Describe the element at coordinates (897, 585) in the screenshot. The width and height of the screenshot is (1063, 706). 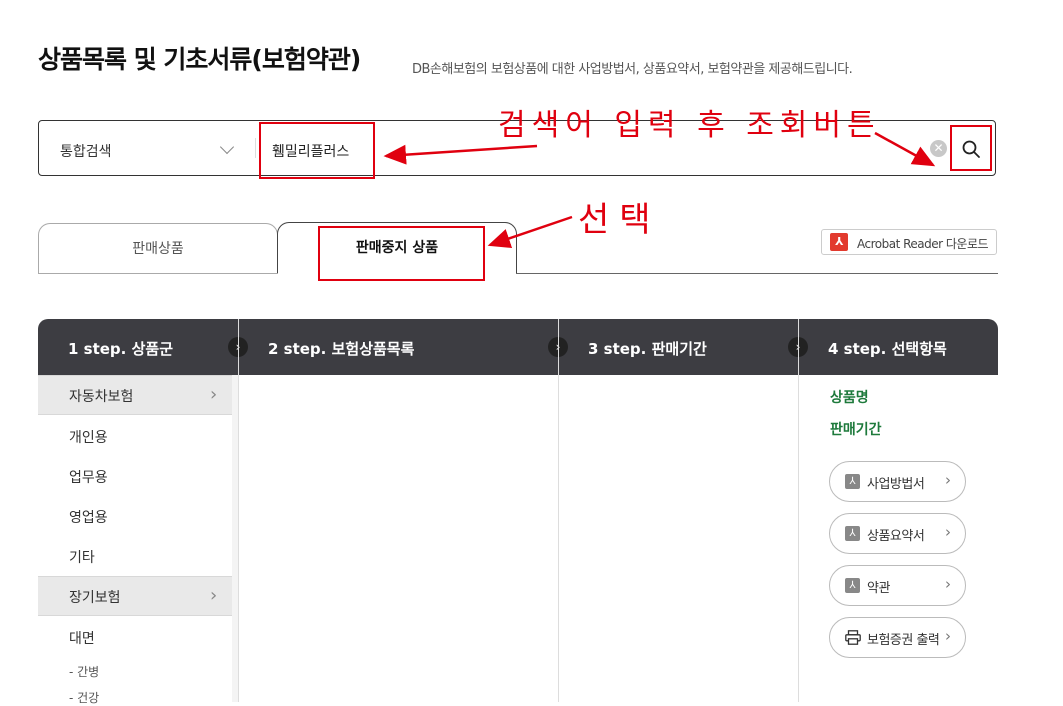
I see `terms-button: ⅄ 약관 ›` at that location.